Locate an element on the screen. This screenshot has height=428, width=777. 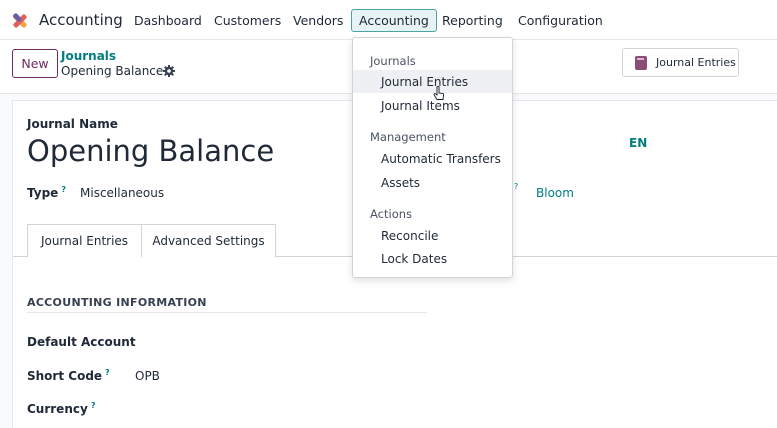
type-field: Miscellaneous is located at coordinates (122, 193).